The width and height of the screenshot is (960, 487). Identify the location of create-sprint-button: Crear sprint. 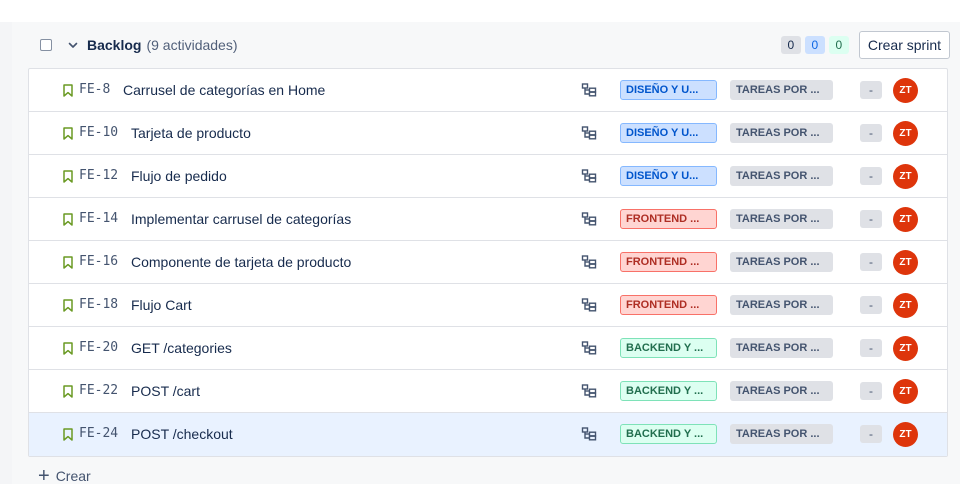
(904, 45).